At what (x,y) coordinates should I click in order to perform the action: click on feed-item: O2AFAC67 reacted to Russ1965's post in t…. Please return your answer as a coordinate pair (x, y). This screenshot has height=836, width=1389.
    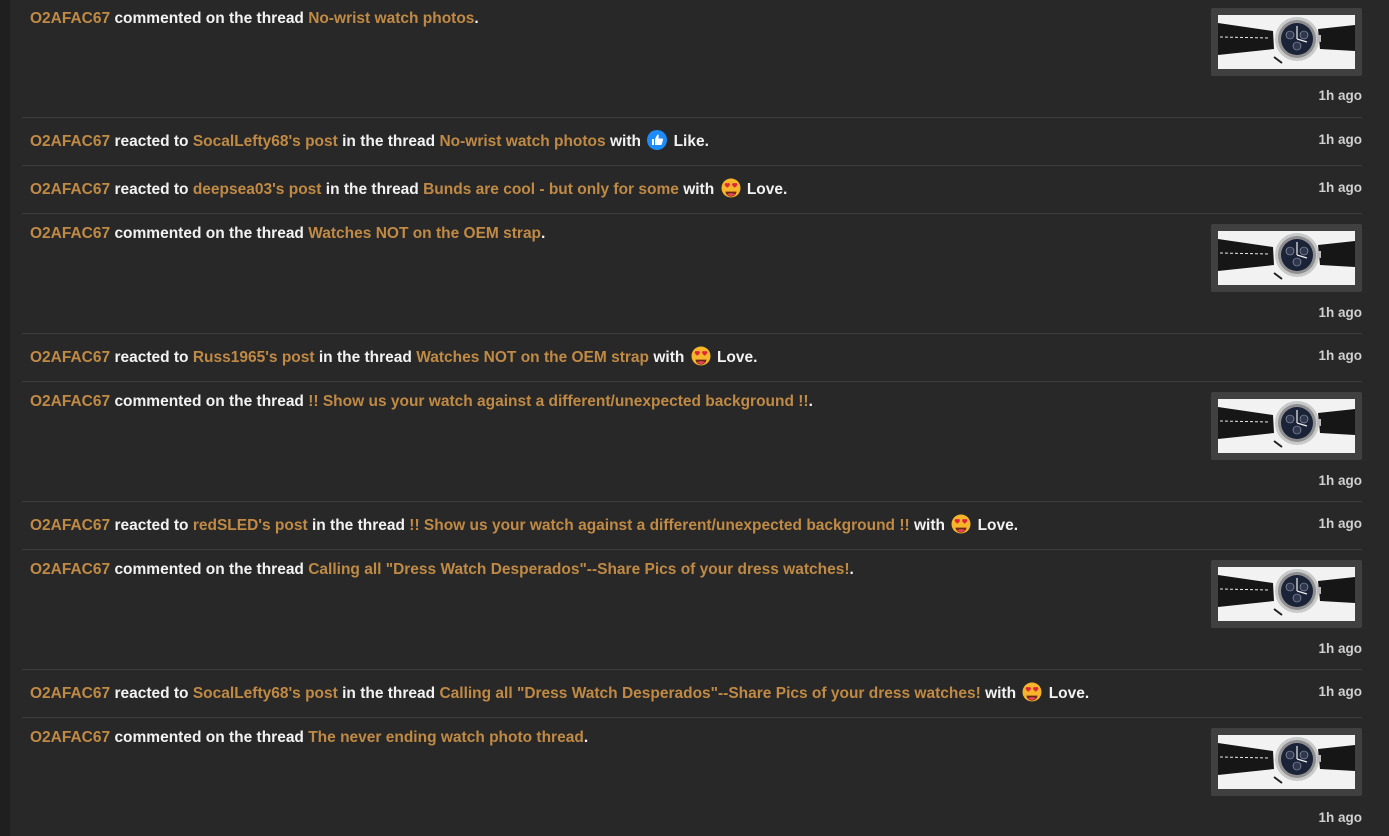
    Looking at the image, I should click on (692, 358).